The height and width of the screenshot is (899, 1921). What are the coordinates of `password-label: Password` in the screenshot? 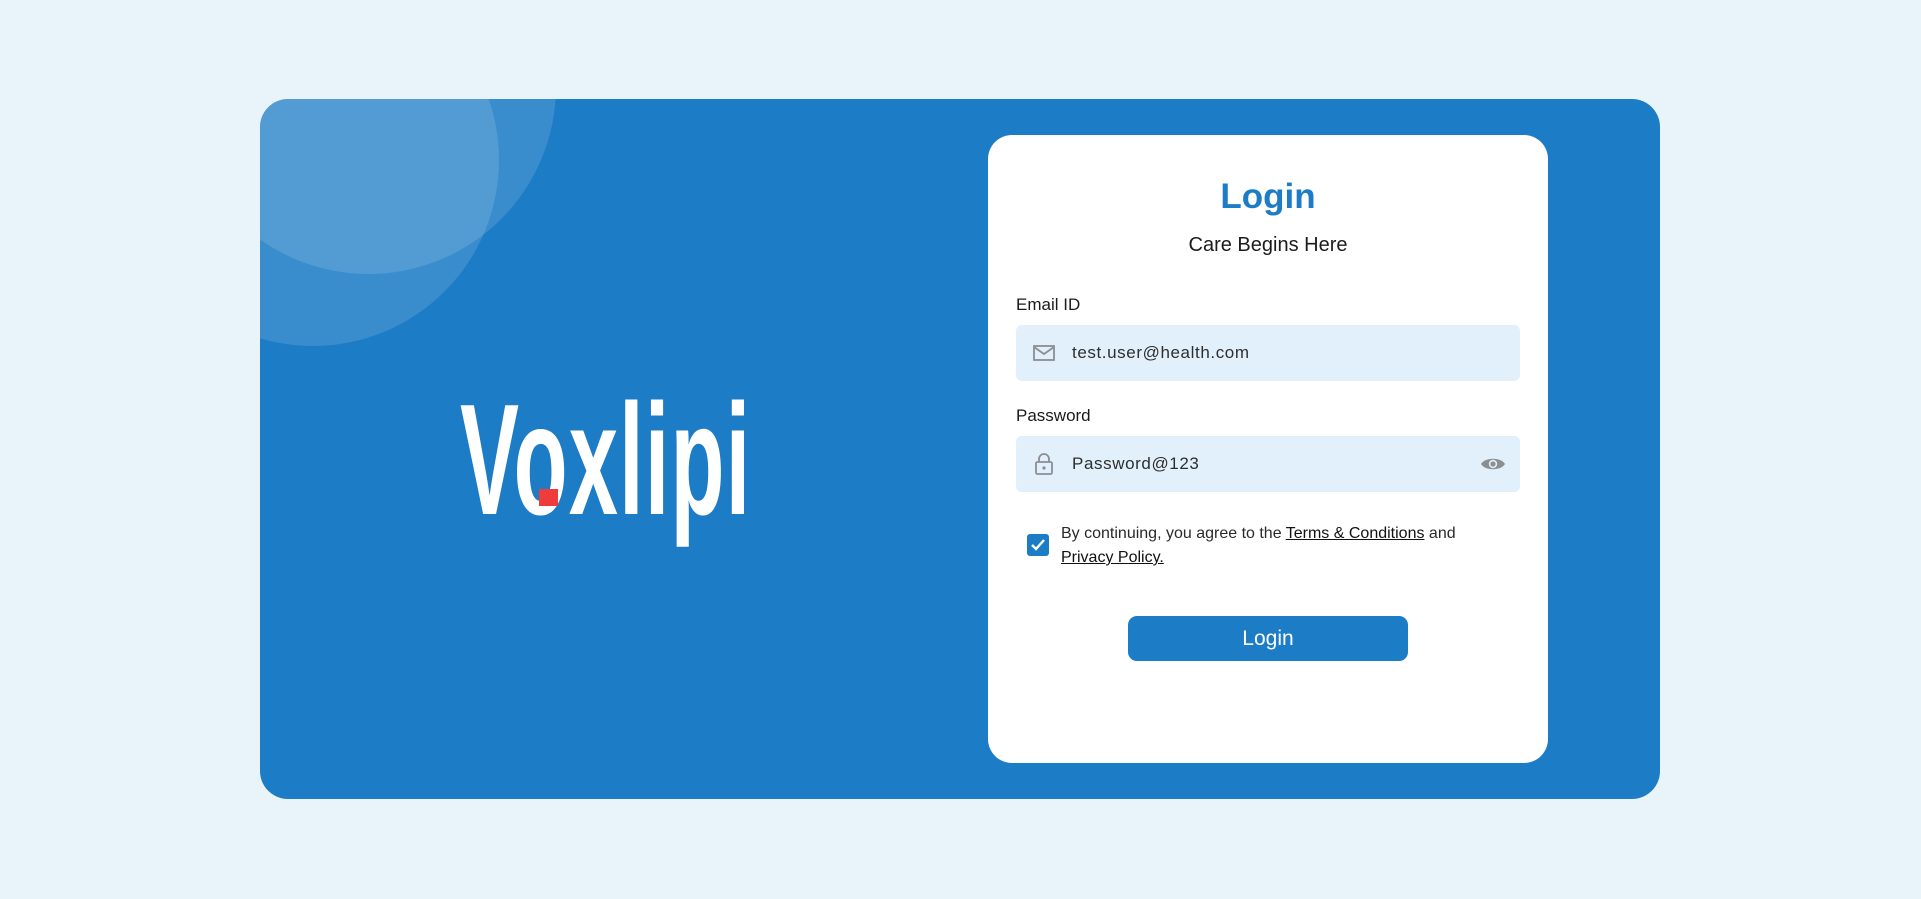 It's located at (1053, 415).